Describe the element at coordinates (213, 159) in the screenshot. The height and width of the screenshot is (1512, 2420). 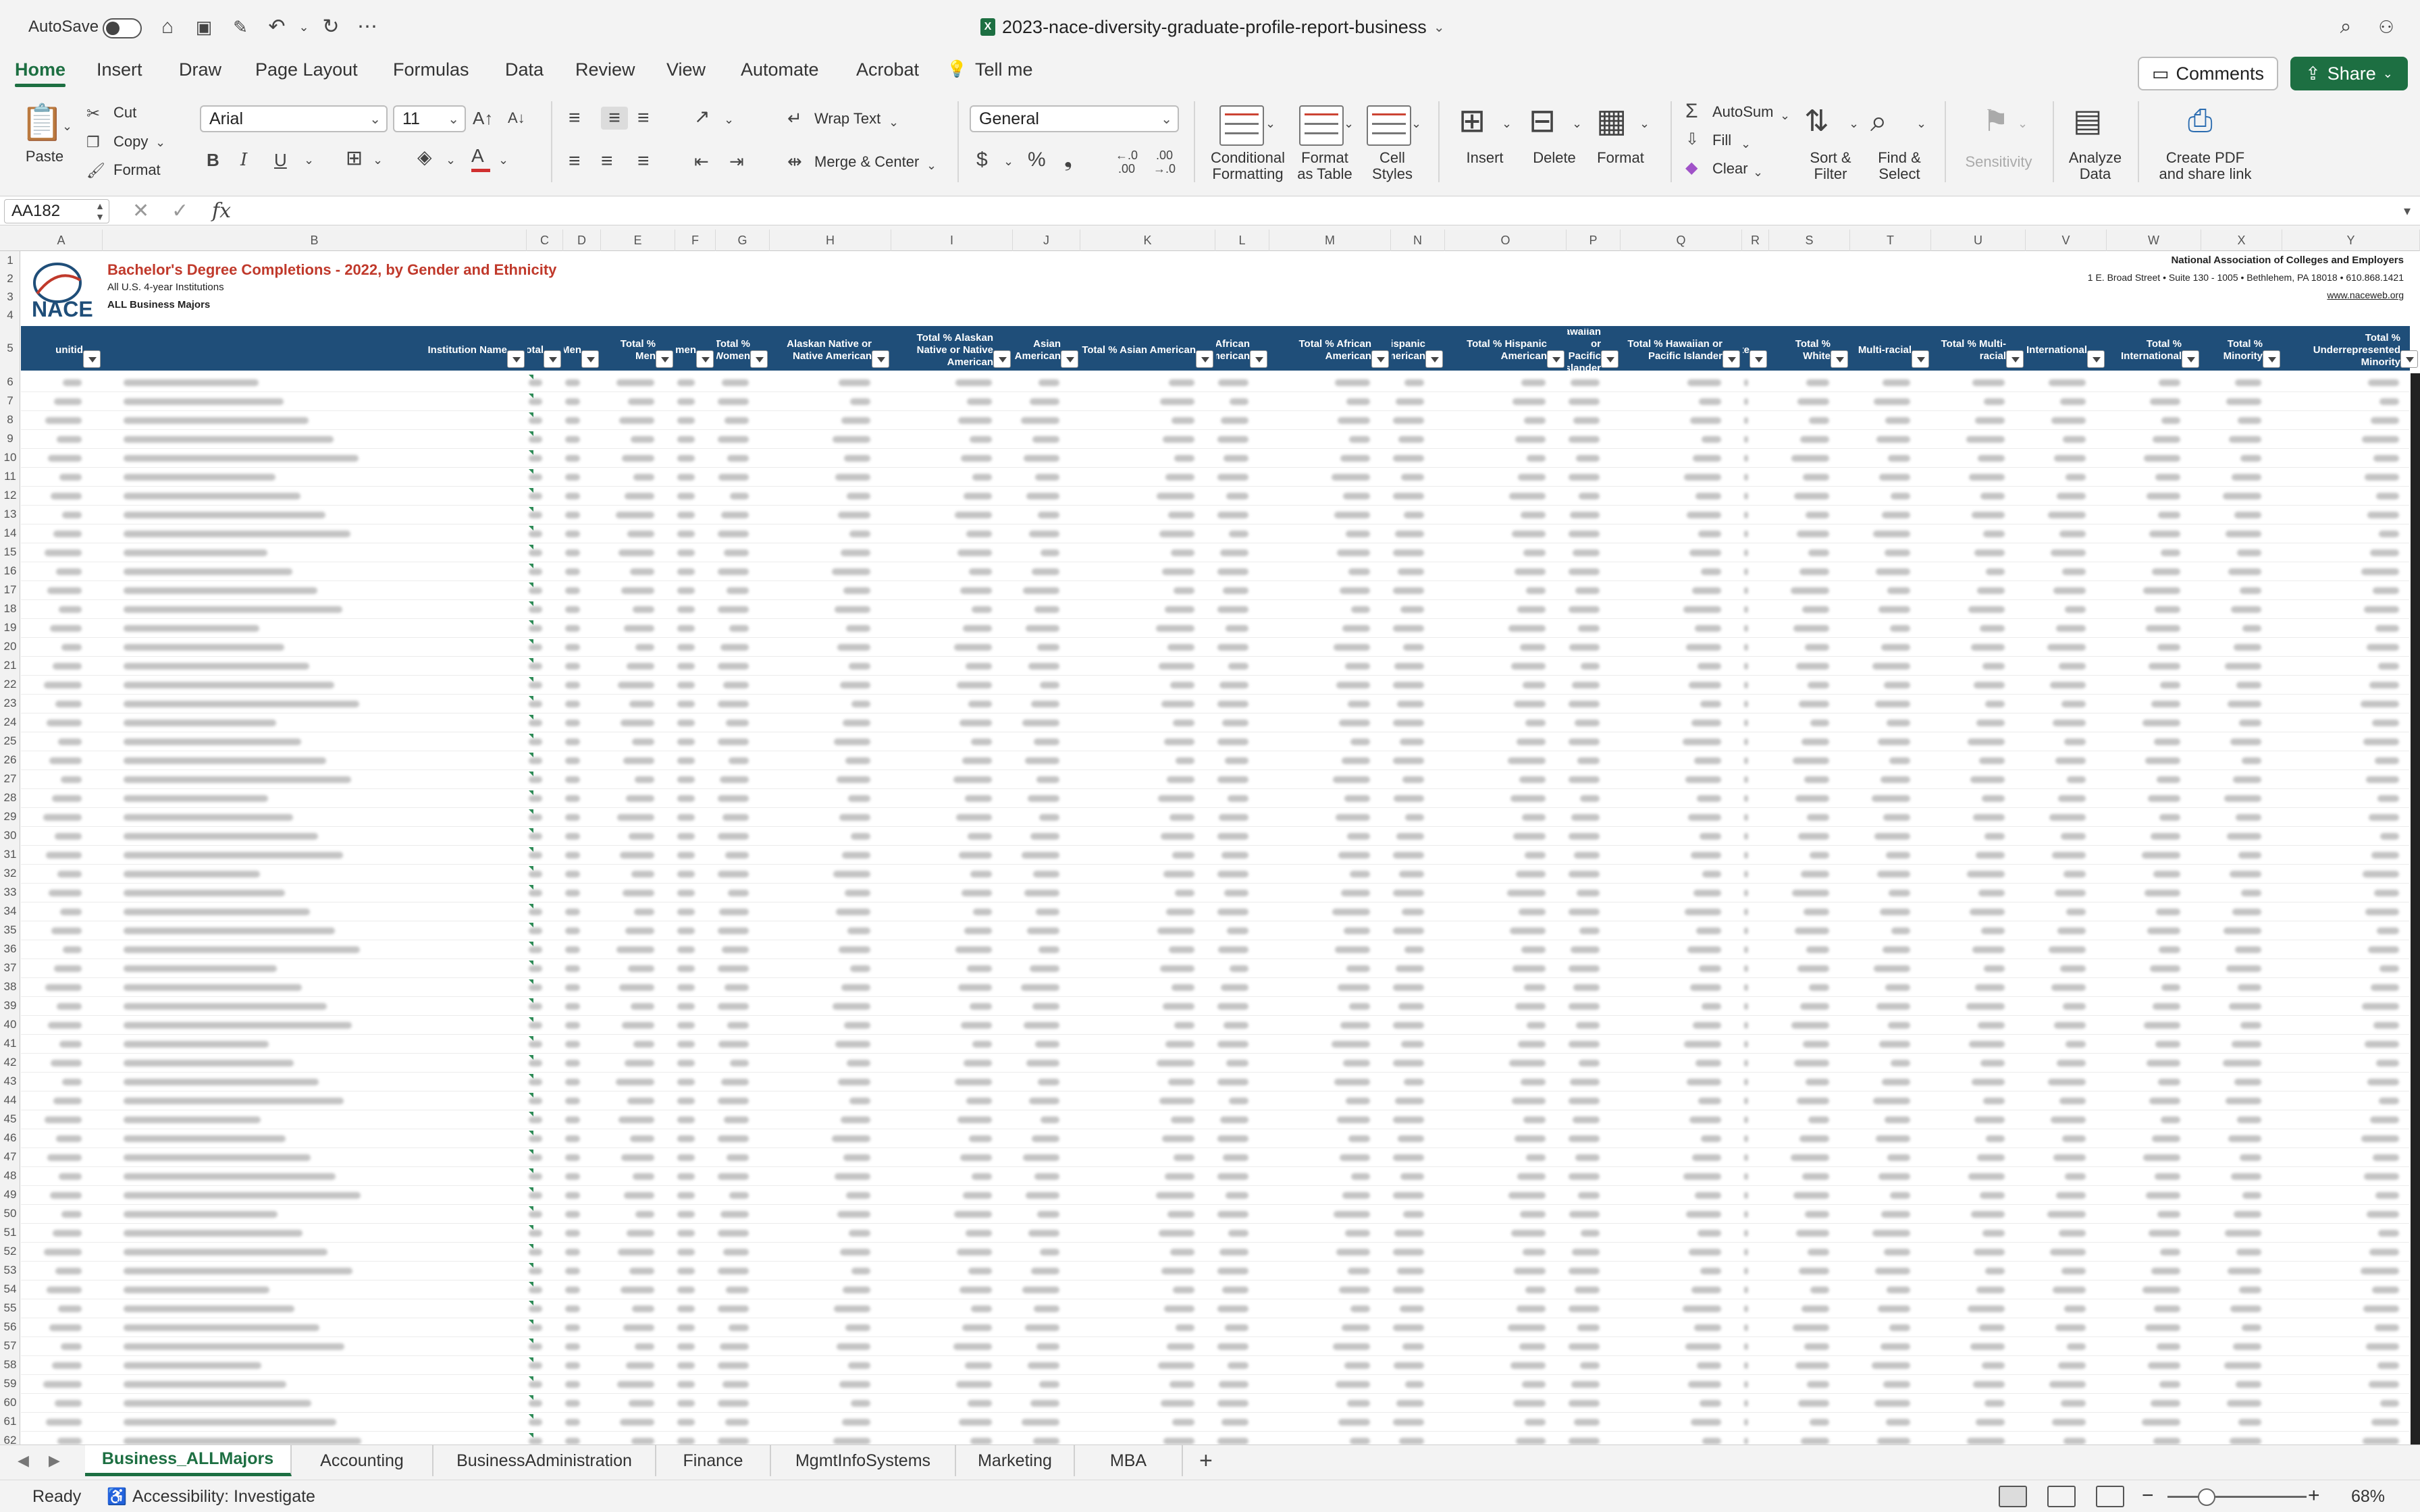
I see `bold-icon: B` at that location.